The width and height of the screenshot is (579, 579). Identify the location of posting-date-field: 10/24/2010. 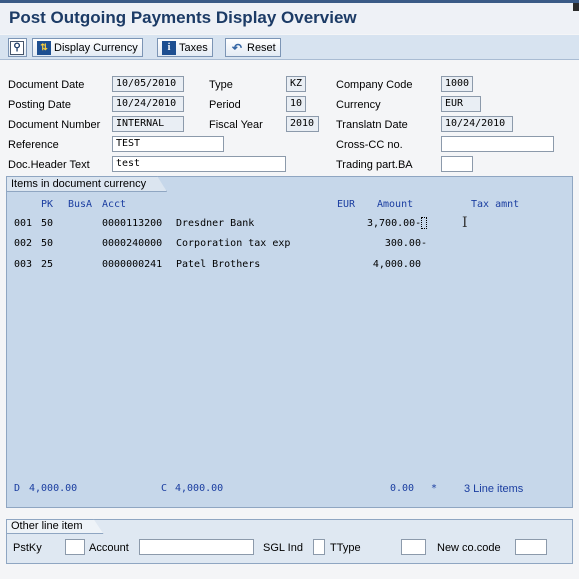
(148, 104).